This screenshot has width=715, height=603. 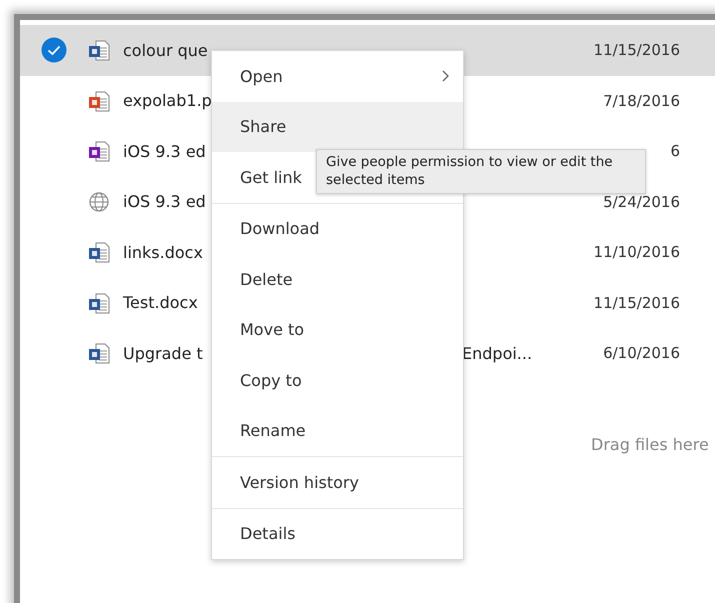 What do you see at coordinates (337, 380) in the screenshot?
I see `menu-item: Copy to` at bounding box center [337, 380].